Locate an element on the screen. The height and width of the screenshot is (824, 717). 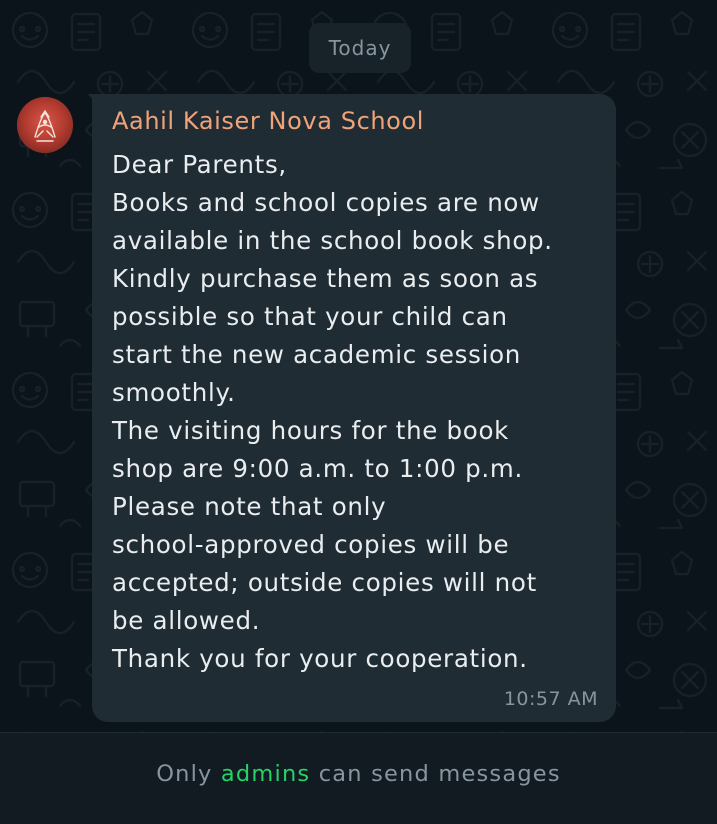
footer-suffix: can send messages is located at coordinates (439, 773).